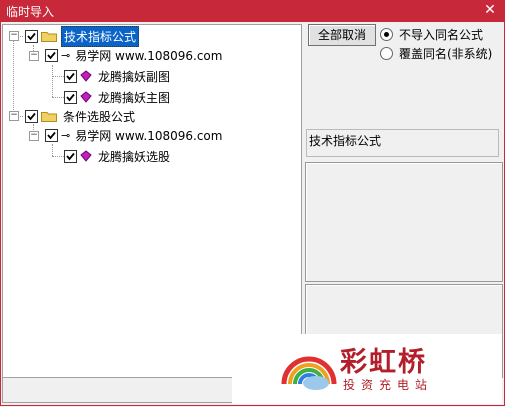  I want to click on tree-node-formula: 龙腾擒妖选股, so click(118, 156).